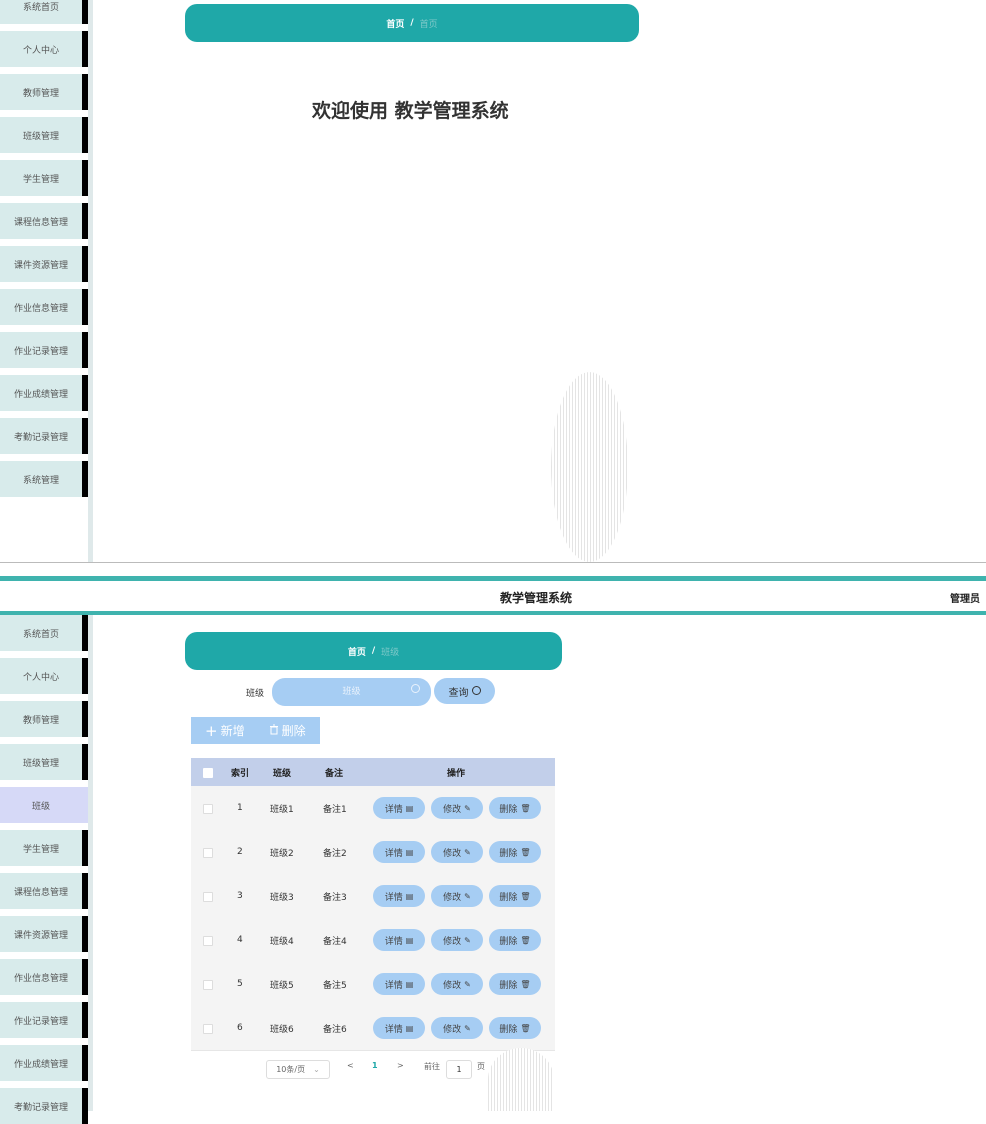  Describe the element at coordinates (225, 731) in the screenshot. I see `add-button: + 新增` at that location.